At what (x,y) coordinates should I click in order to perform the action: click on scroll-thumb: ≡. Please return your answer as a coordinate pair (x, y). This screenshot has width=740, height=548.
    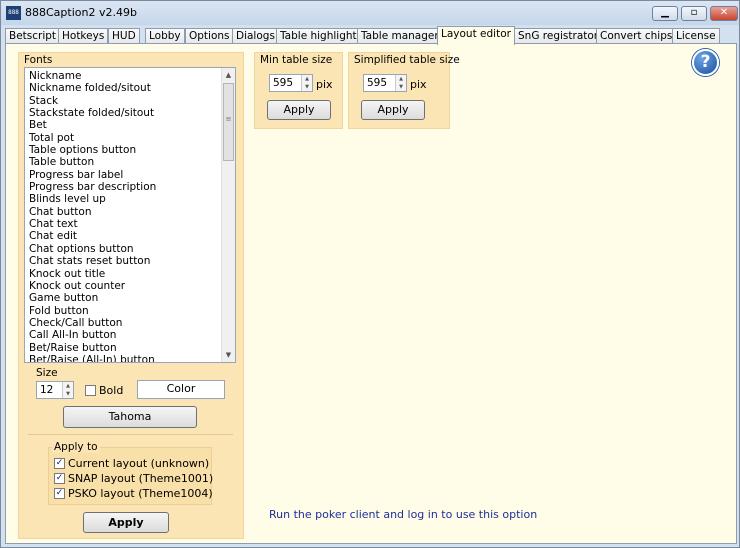
    Looking at the image, I should click on (228, 122).